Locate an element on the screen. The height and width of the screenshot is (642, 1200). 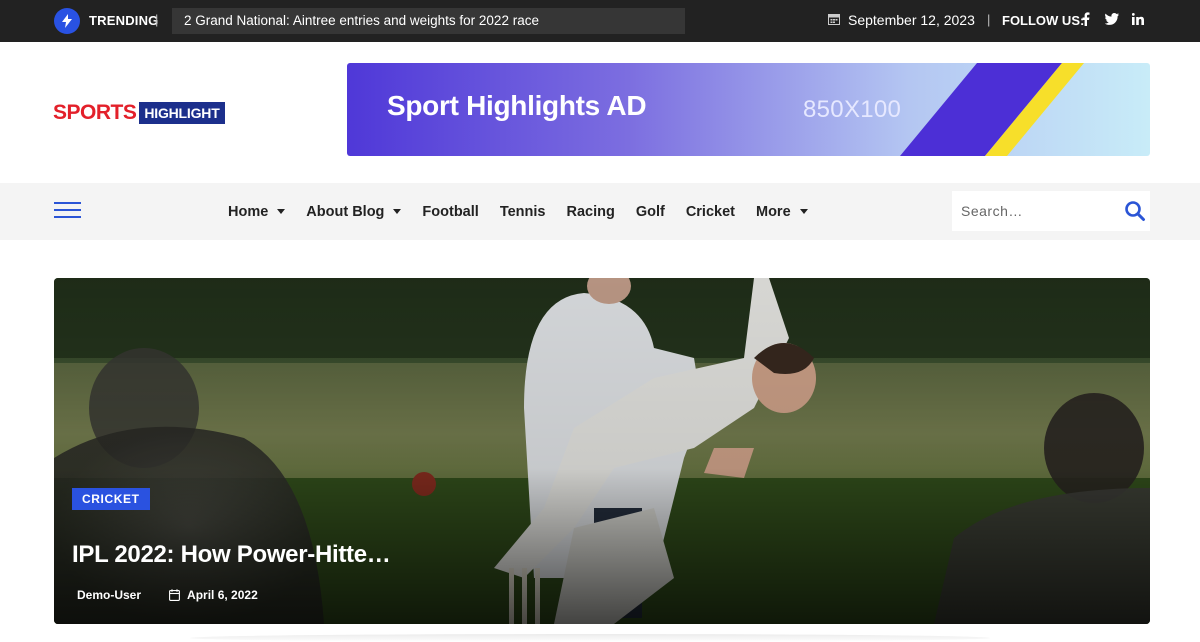
ad-banner: Sport Highlights AD 850X100 is located at coordinates (748, 109).